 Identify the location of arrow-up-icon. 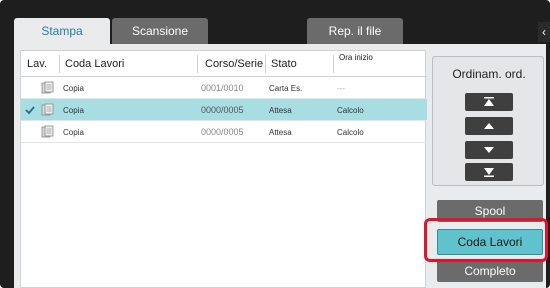
(489, 126).